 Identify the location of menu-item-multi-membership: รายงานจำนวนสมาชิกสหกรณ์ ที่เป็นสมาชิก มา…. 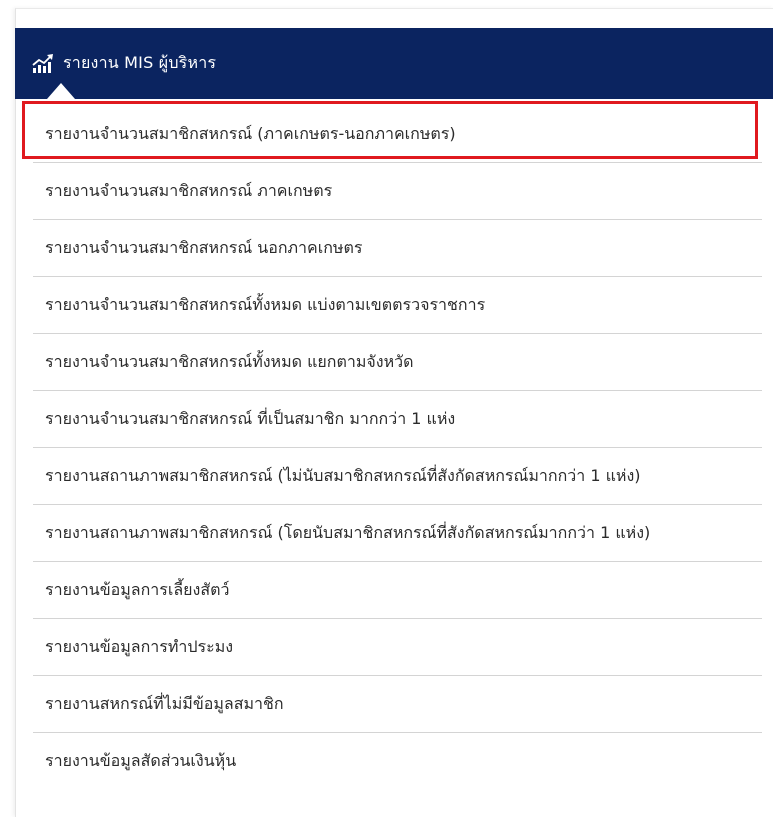
(397, 419).